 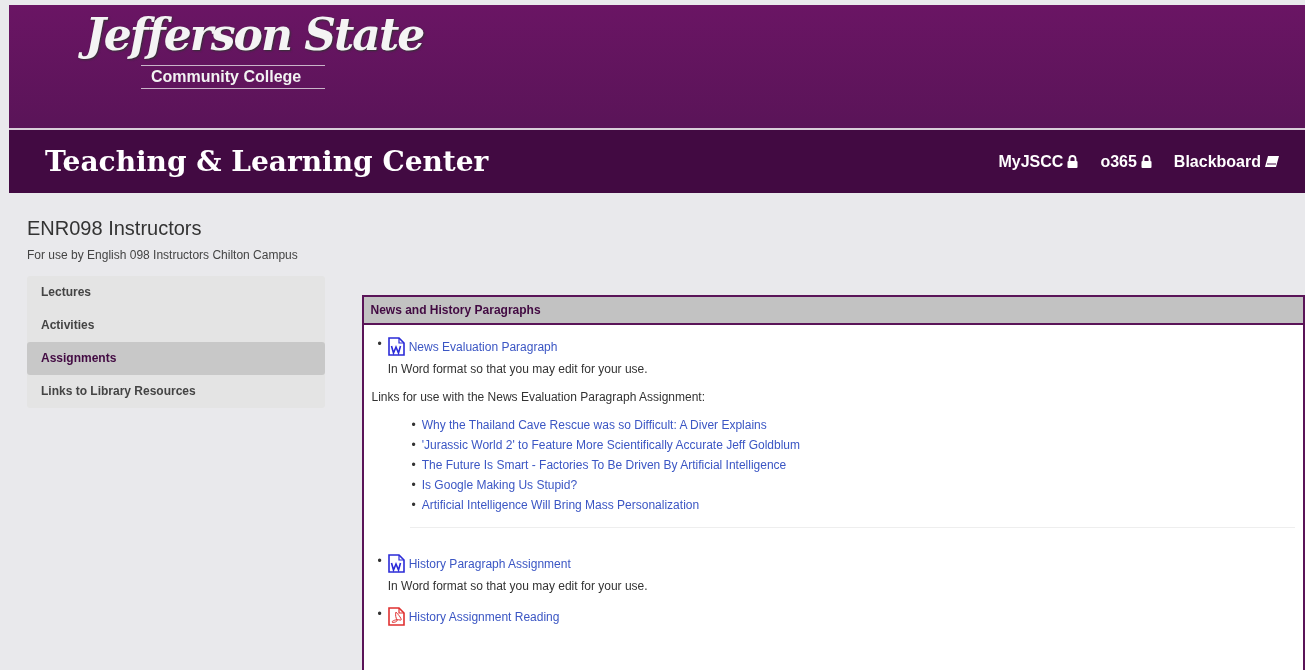 I want to click on book-icon, so click(x=1272, y=161).